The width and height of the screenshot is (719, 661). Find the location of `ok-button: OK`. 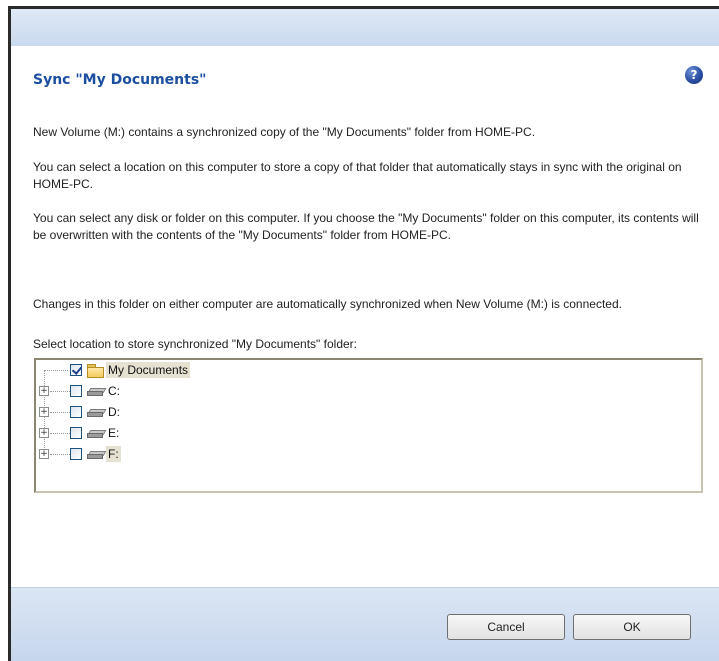

ok-button: OK is located at coordinates (632, 627).